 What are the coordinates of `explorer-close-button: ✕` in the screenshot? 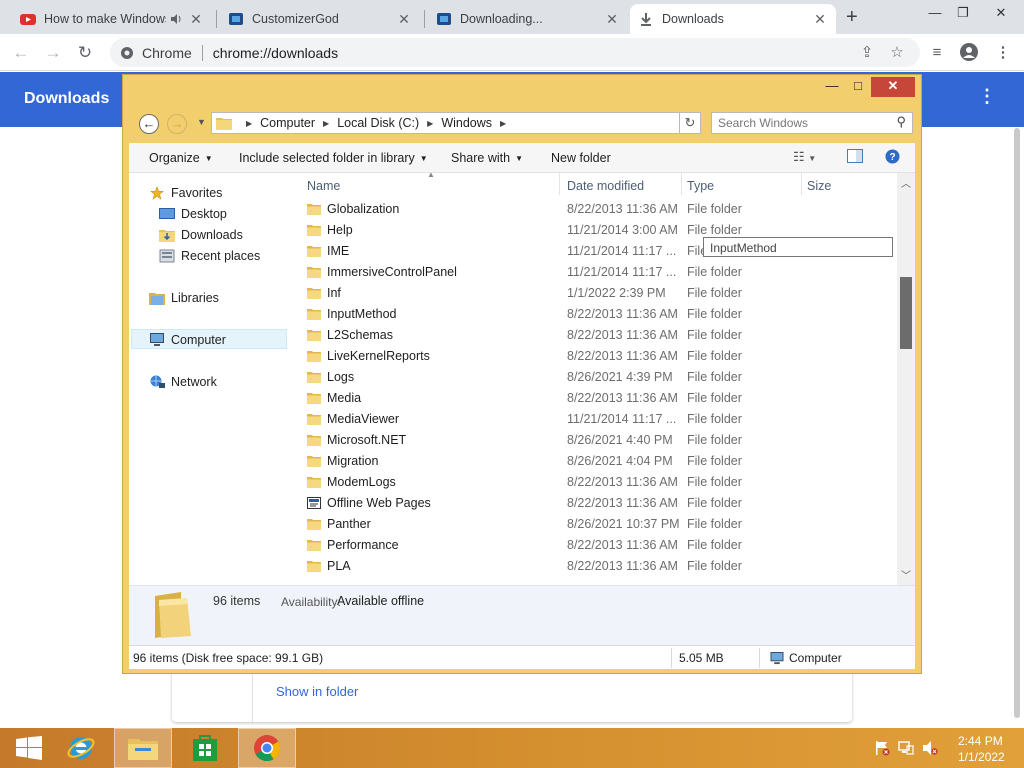 It's located at (893, 87).